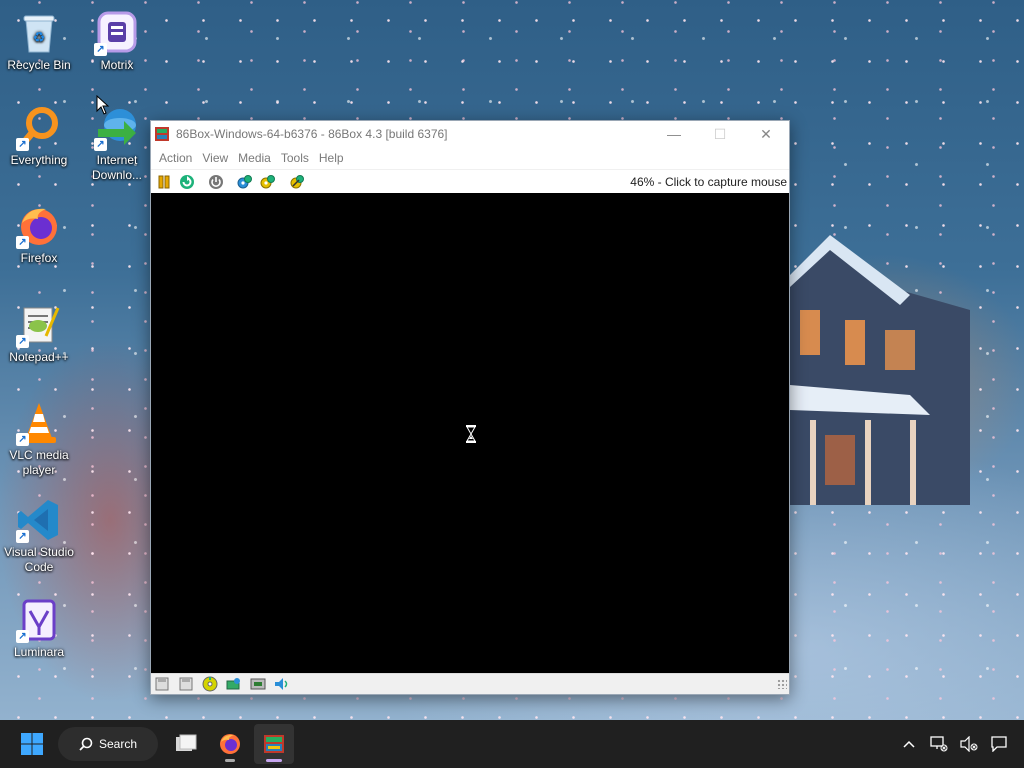 The height and width of the screenshot is (768, 1024). I want to click on hard-reset-button, so click(268, 182).